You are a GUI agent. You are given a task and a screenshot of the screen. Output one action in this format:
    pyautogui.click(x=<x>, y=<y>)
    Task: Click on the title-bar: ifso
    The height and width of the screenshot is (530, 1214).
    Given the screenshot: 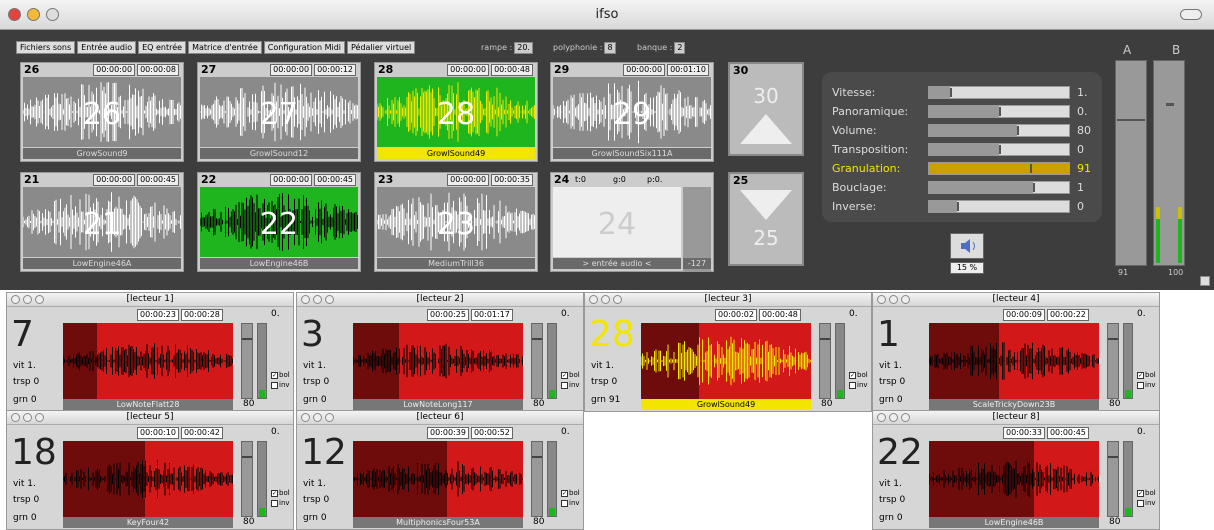 What is the action you would take?
    pyautogui.click(x=607, y=15)
    